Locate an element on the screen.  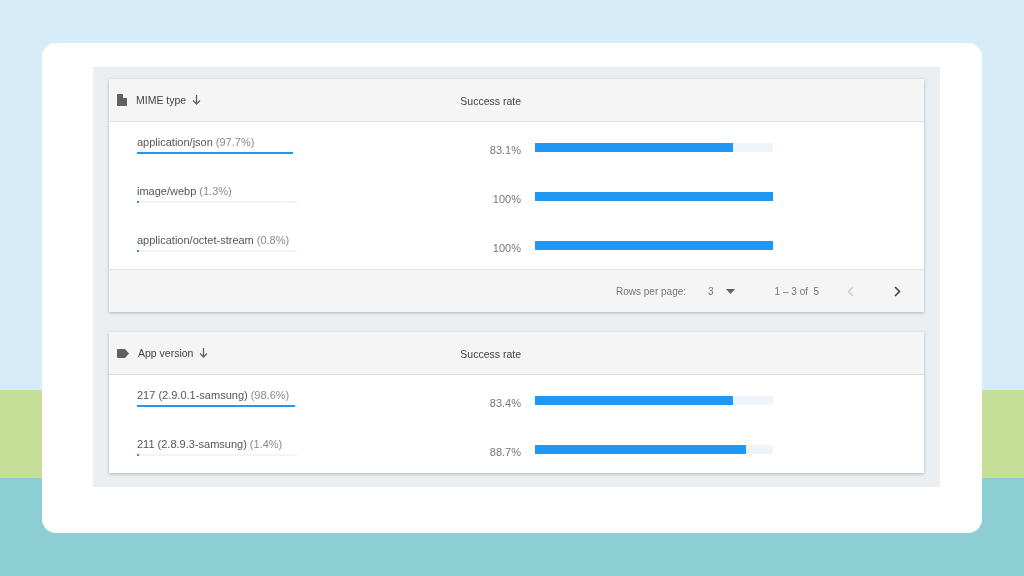
label-icon is located at coordinates (123, 353).